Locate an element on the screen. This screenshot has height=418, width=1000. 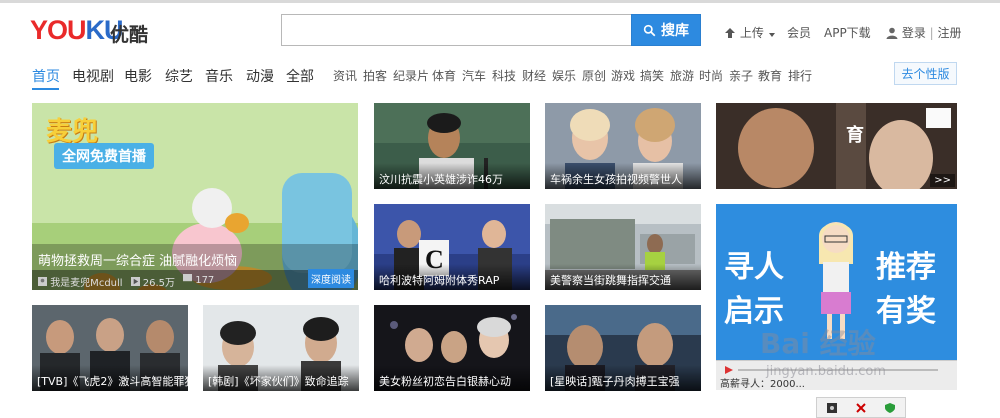
nav-item-movie: 电影 is located at coordinates (138, 76).